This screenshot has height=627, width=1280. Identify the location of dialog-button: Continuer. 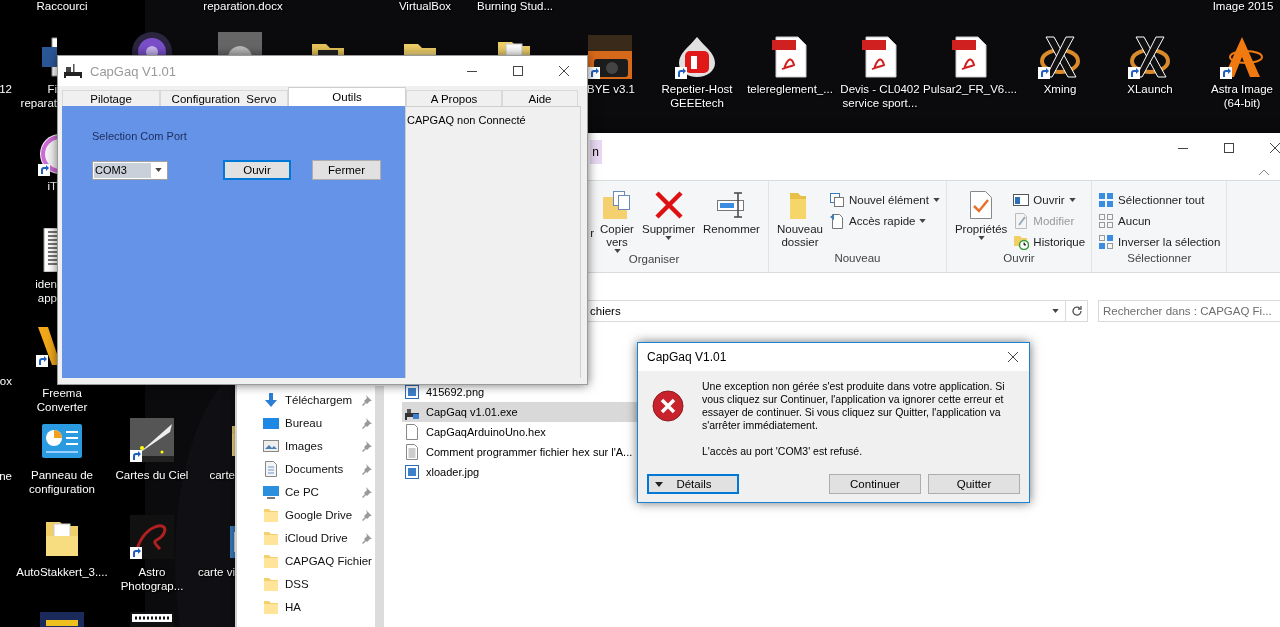
(875, 484).